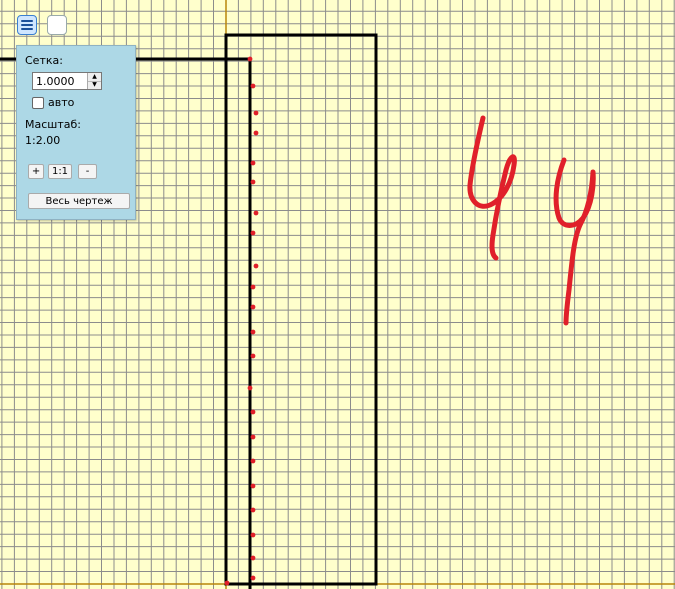 This screenshot has height=589, width=675. Describe the element at coordinates (79, 201) in the screenshot. I see `fit-all-button: Весь чертеж` at that location.